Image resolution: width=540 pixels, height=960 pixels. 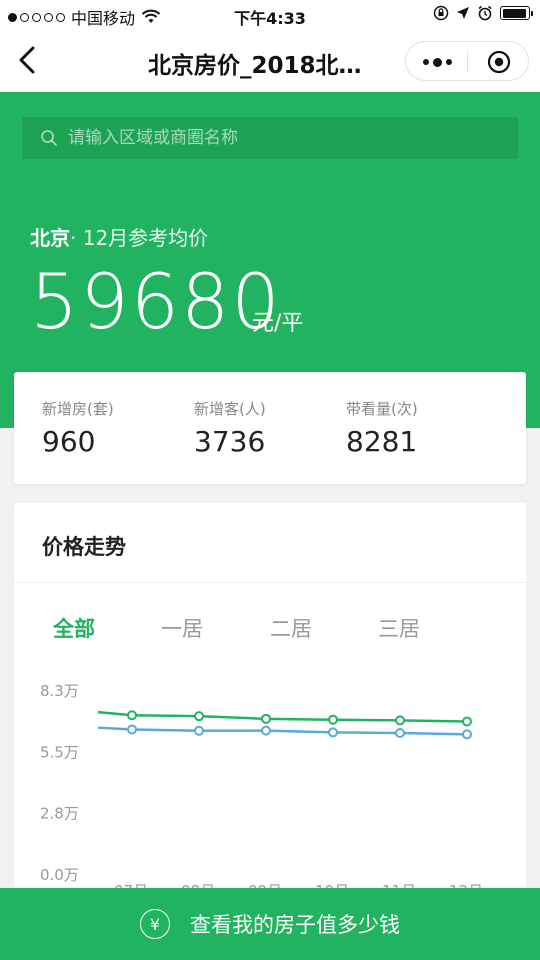 I want to click on valuation-button: ¥ 查看我的房子值多少钱, so click(x=270, y=924).